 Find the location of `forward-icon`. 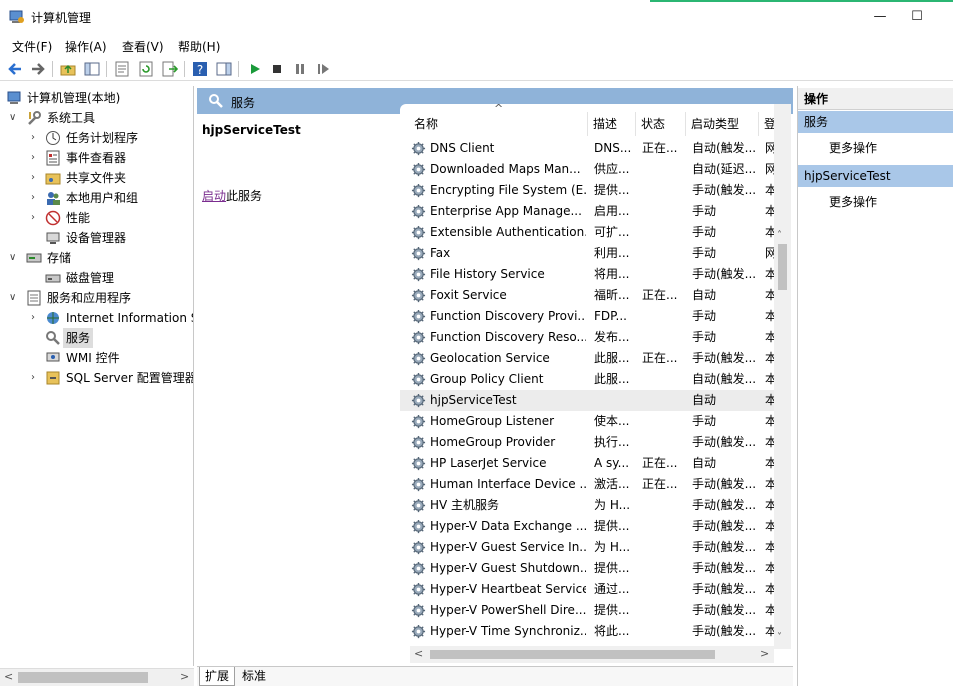

forward-icon is located at coordinates (38, 69).